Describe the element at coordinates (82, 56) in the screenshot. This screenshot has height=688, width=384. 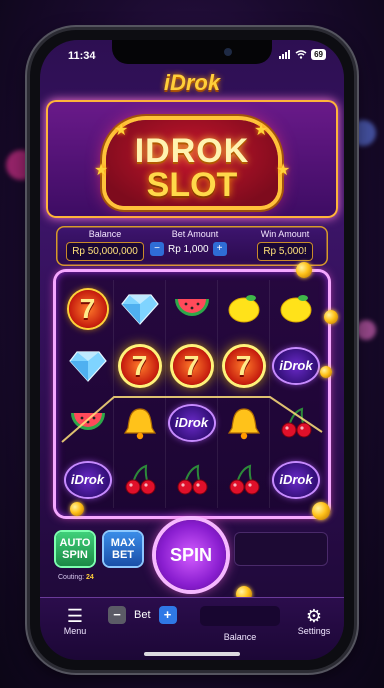
I see `status-time: 11:34` at that location.